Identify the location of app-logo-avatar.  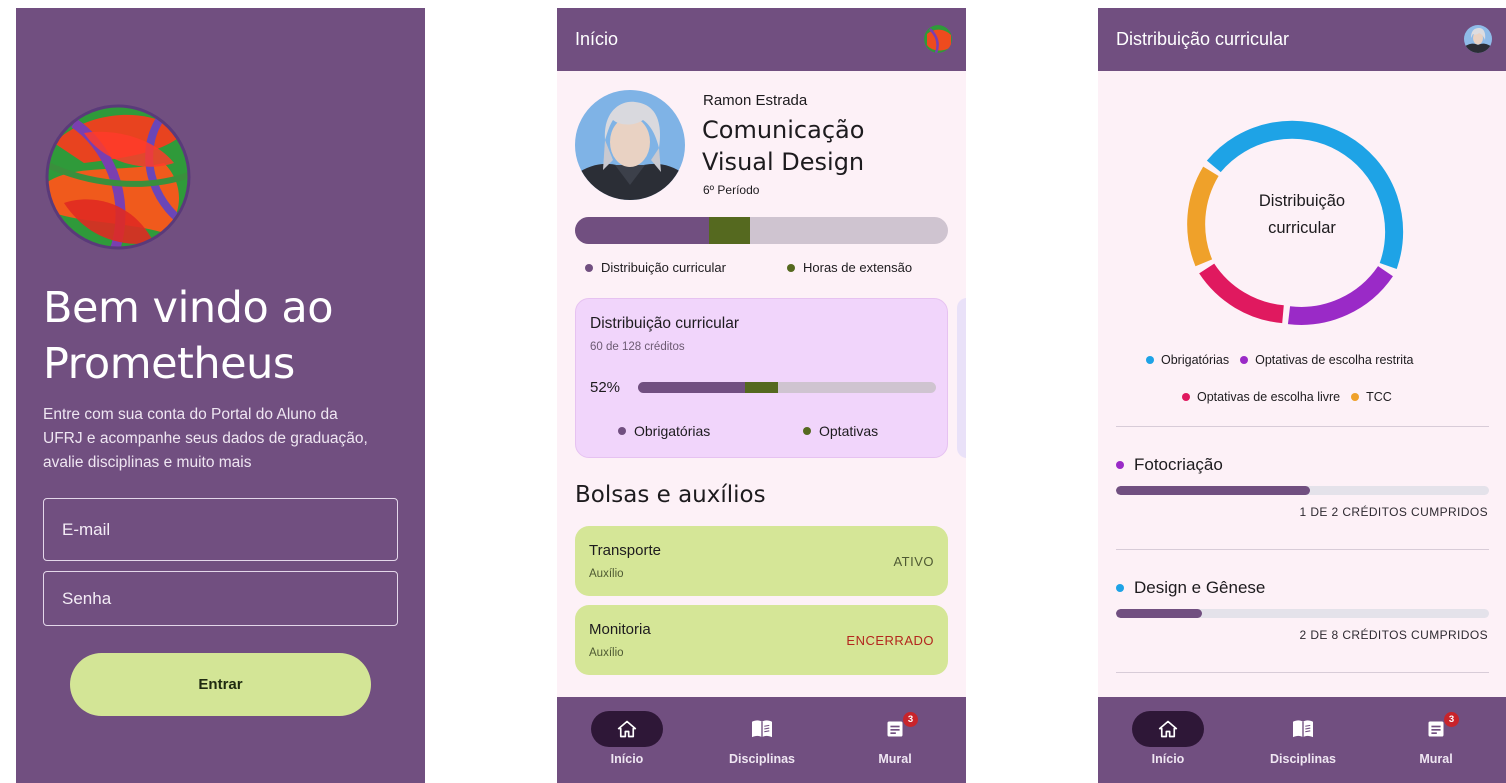
(938, 39).